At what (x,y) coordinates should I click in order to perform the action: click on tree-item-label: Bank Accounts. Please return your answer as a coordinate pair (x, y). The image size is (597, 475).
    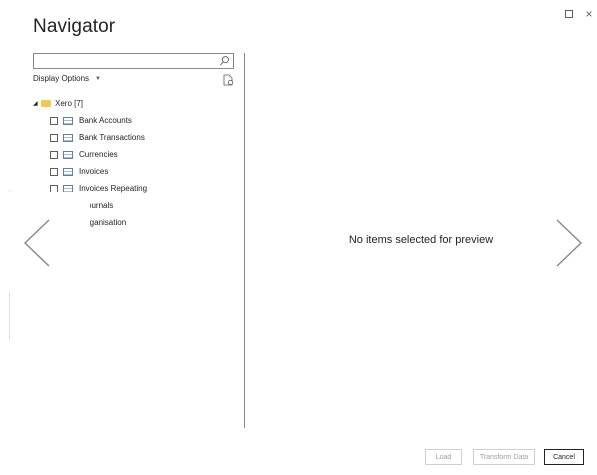
    Looking at the image, I should click on (105, 120).